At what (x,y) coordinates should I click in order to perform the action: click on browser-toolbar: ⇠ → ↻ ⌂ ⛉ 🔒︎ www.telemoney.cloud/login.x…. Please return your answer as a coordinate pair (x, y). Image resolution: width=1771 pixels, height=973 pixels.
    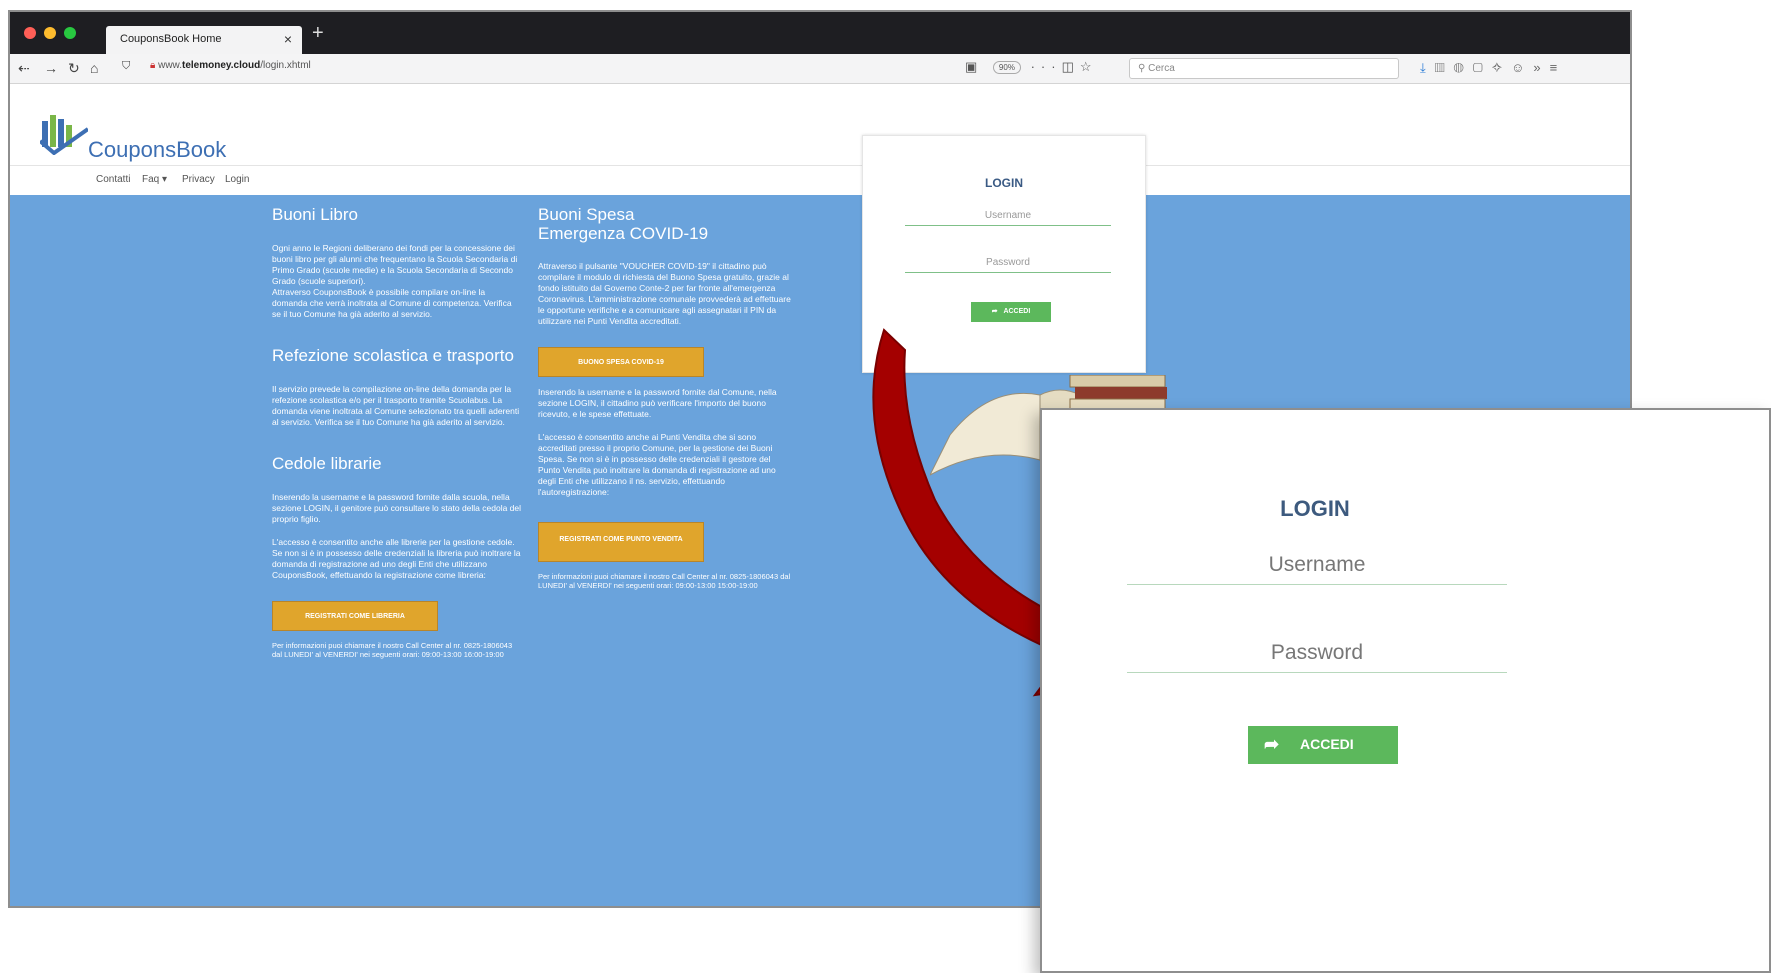
    Looking at the image, I should click on (820, 69).